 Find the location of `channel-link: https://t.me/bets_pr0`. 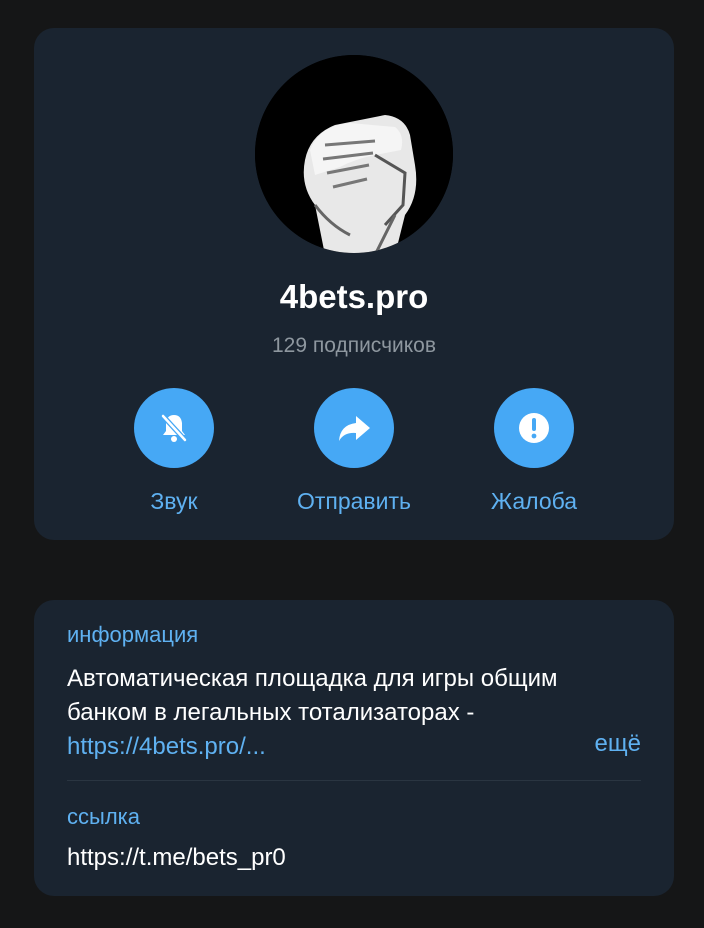

channel-link: https://t.me/bets_pr0 is located at coordinates (176, 858).